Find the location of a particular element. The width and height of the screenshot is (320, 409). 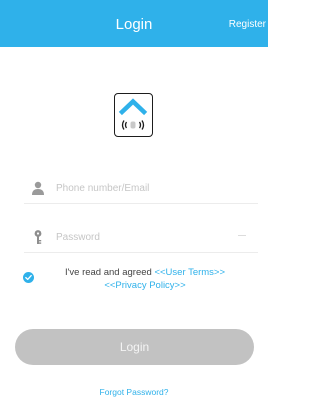

password-input is located at coordinates (154, 237).